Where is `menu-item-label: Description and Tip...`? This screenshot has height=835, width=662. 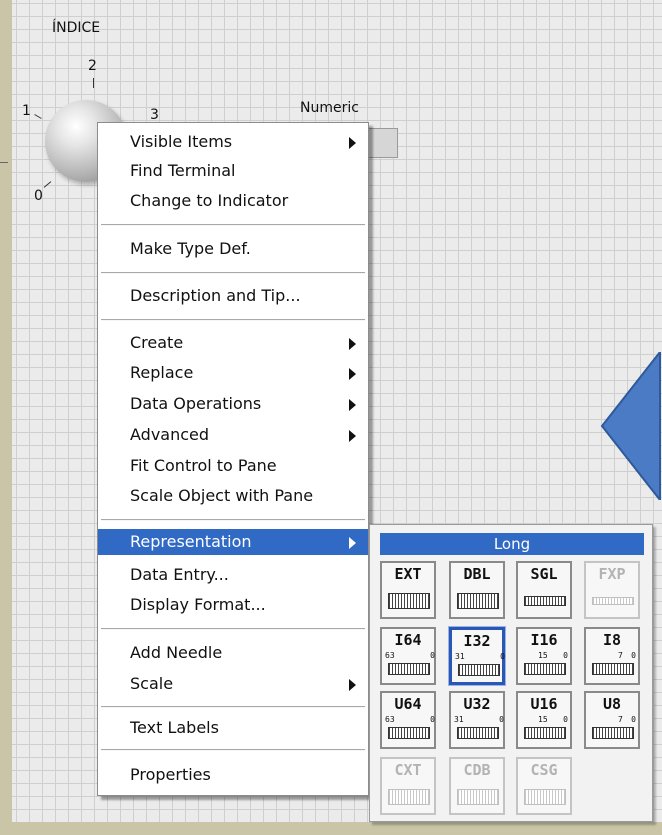 menu-item-label: Description and Tip... is located at coordinates (215, 295).